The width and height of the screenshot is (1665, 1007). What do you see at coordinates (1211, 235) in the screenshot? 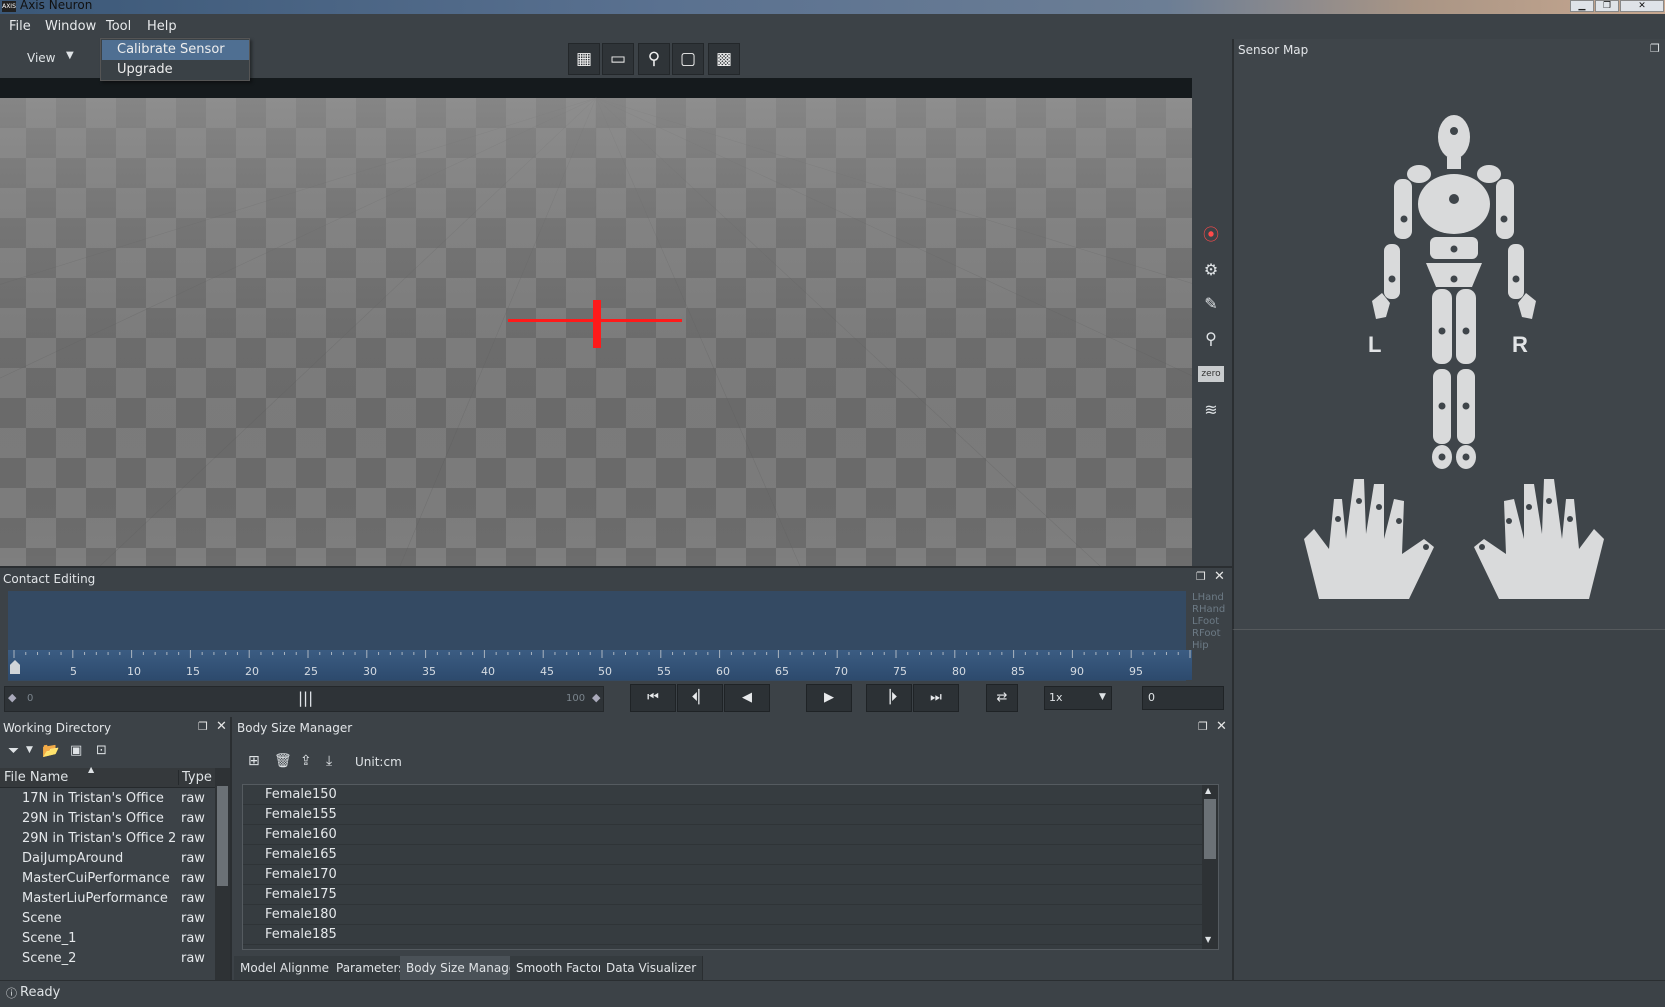
I see `record-icon: ⦿` at bounding box center [1211, 235].